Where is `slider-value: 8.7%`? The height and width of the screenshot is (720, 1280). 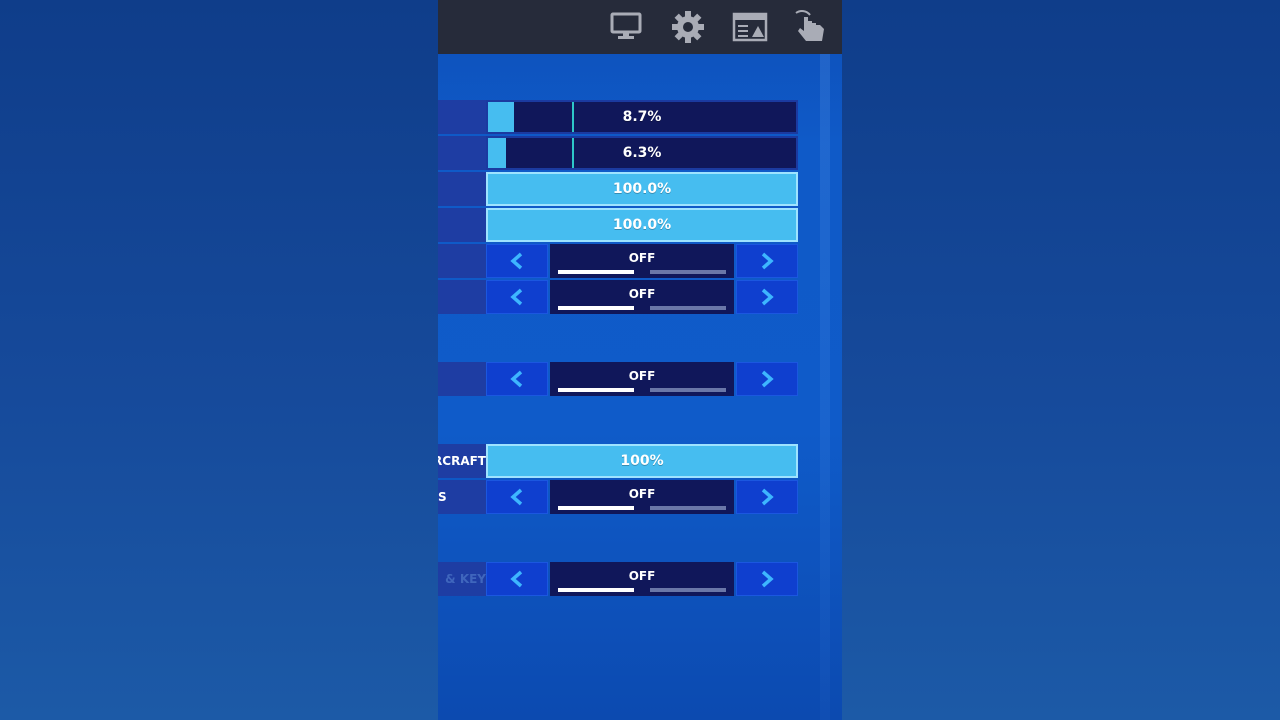
slider-value: 8.7% is located at coordinates (642, 117).